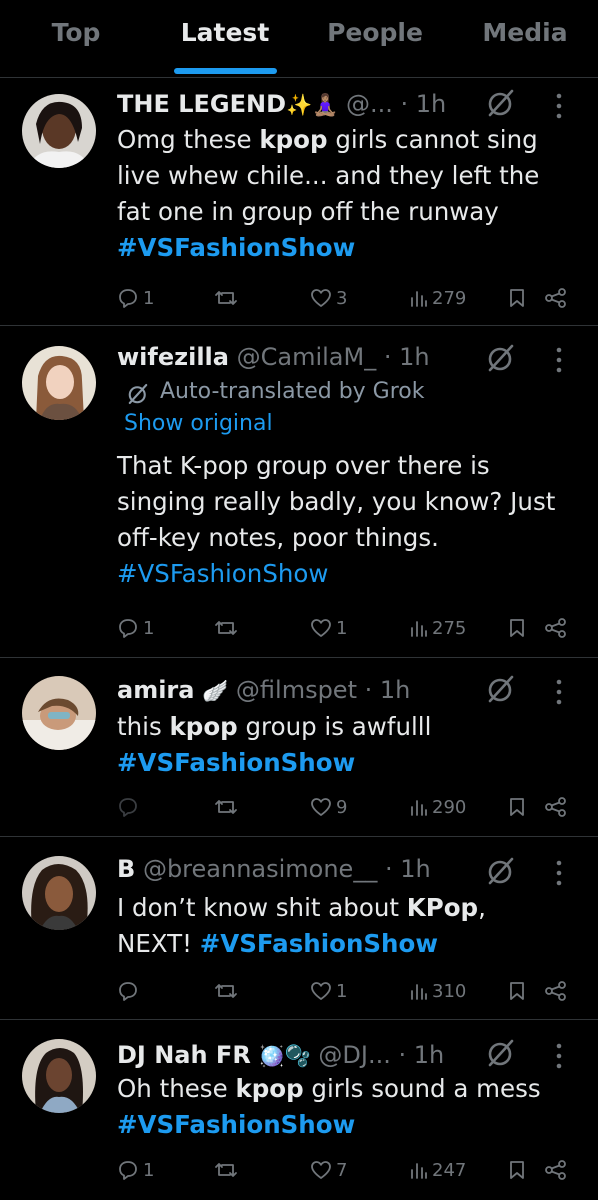 Image resolution: width=598 pixels, height=1200 pixels. I want to click on like-count: 1, so click(342, 991).